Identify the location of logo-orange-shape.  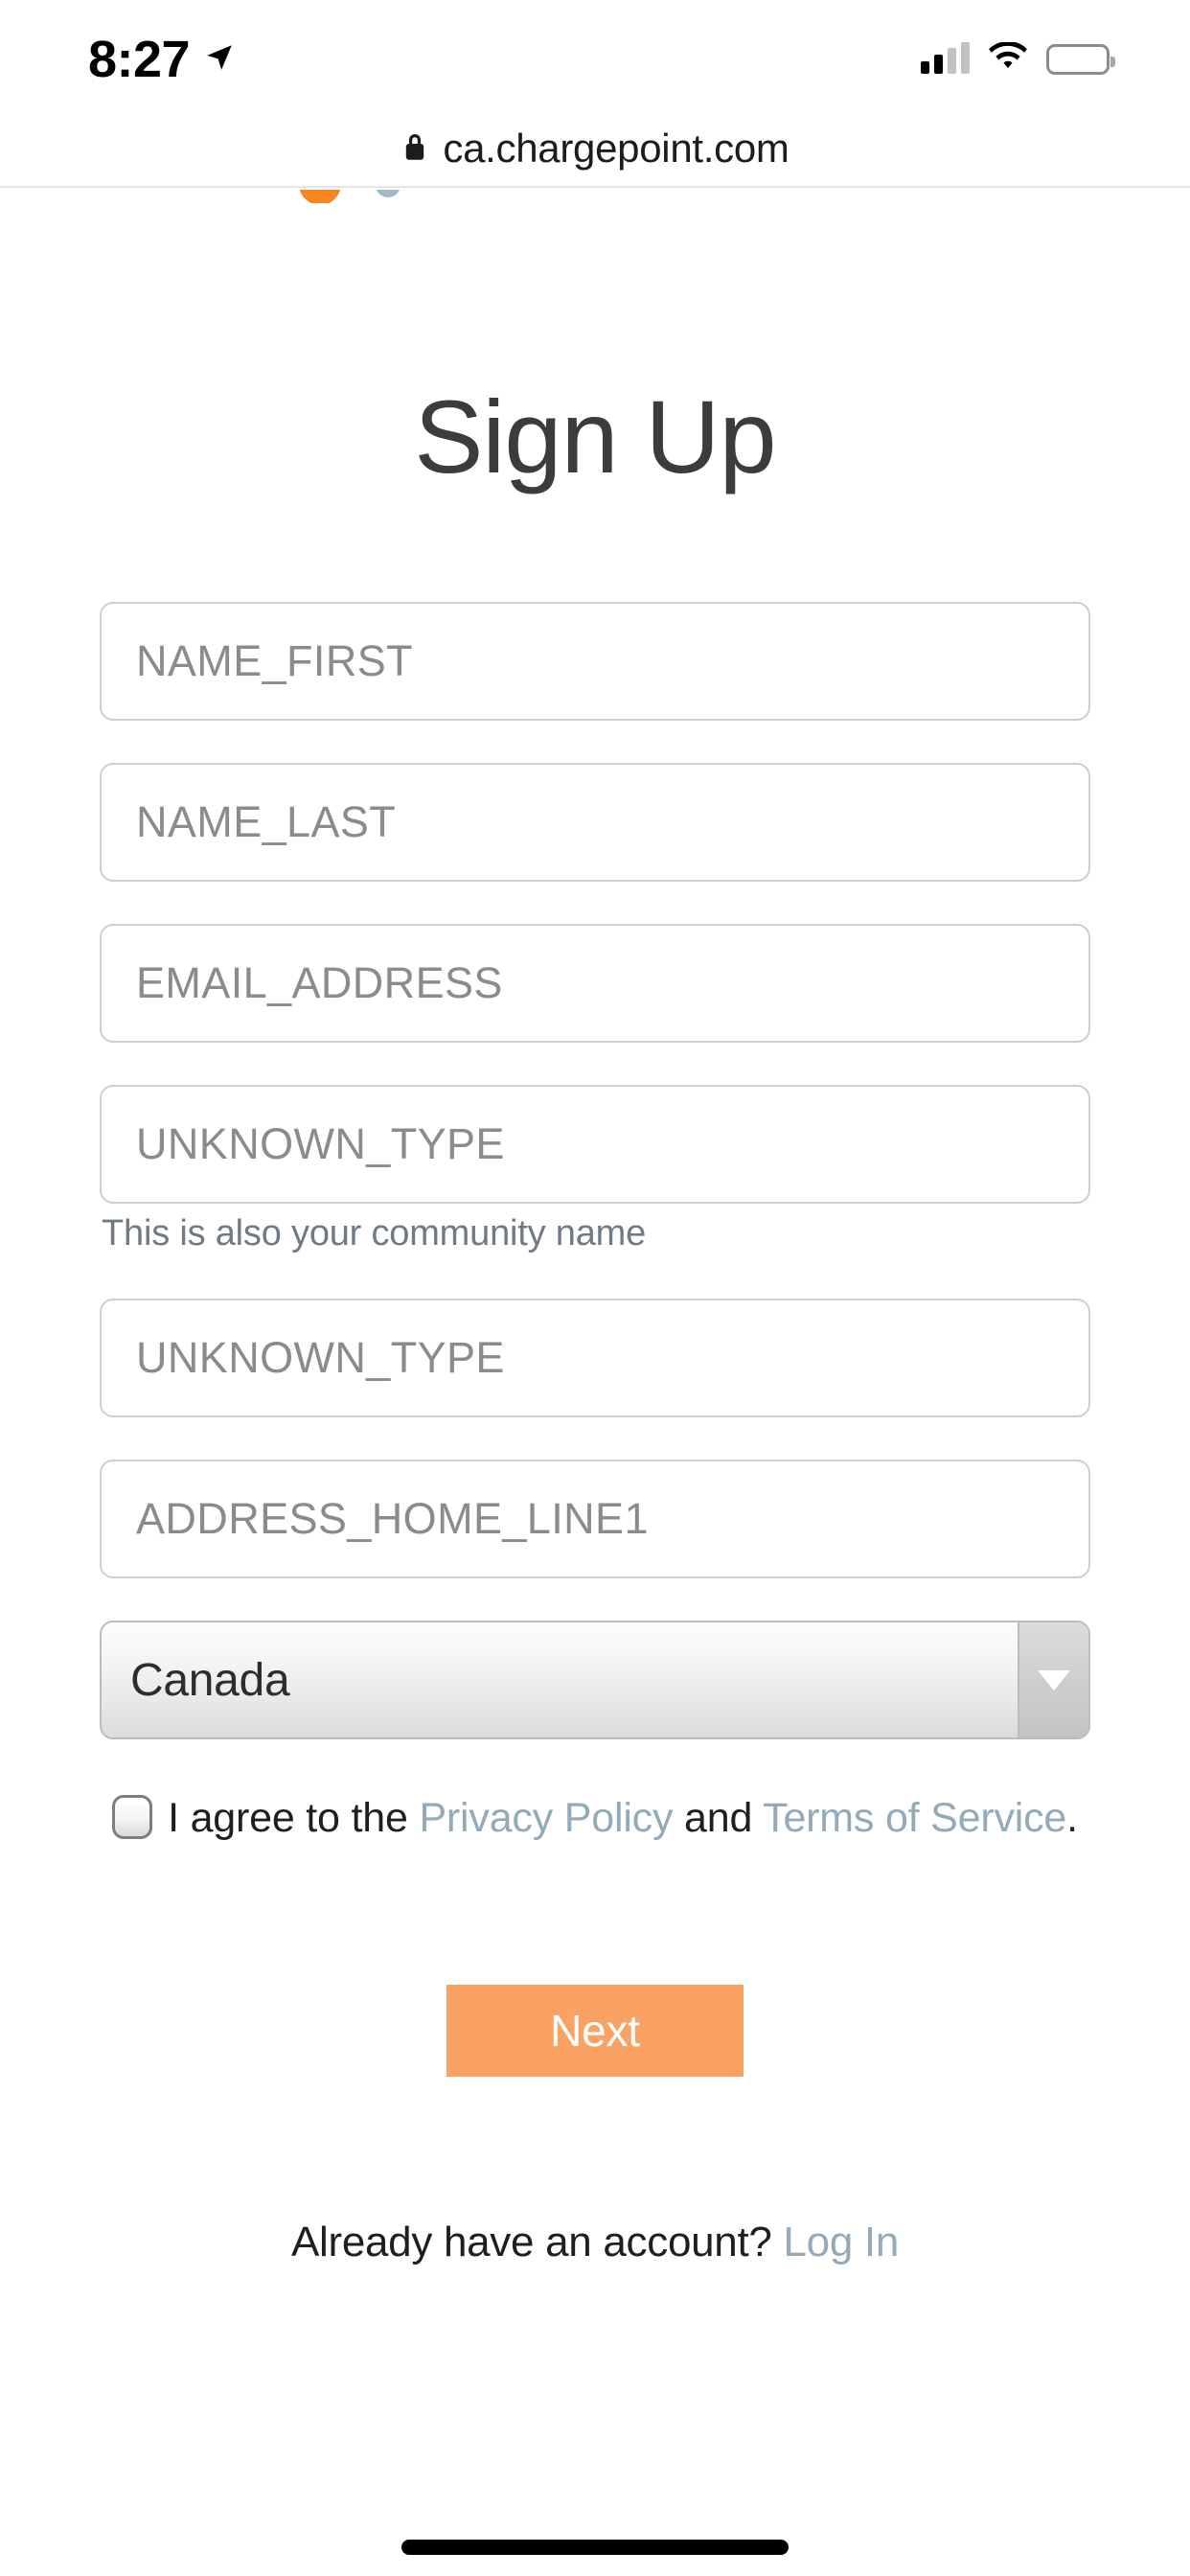
(320, 196).